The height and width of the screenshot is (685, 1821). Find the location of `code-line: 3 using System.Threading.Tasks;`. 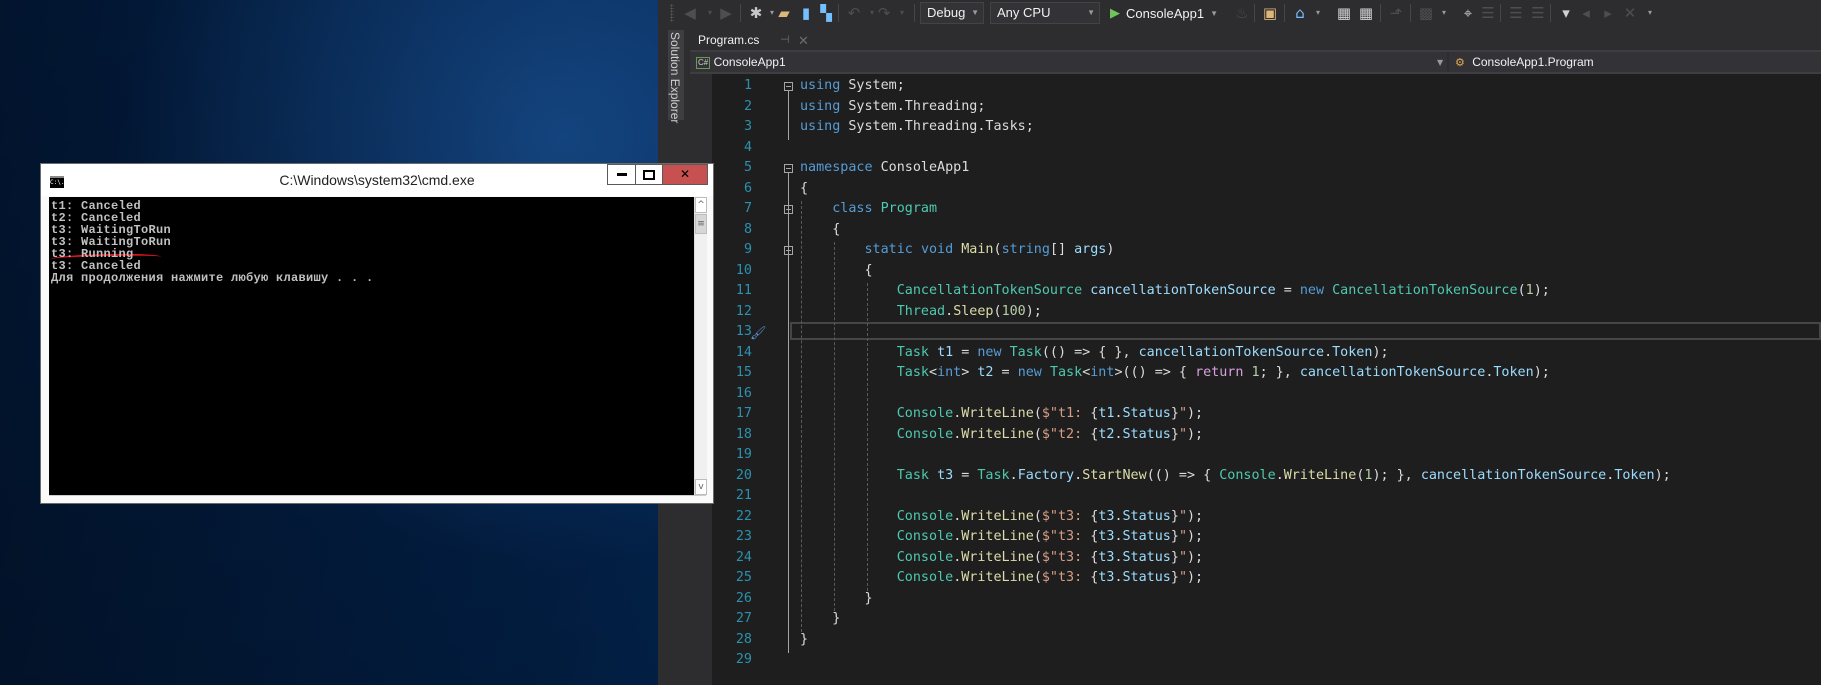

code-line: 3 using System.Threading.Tasks; is located at coordinates (1266, 127).